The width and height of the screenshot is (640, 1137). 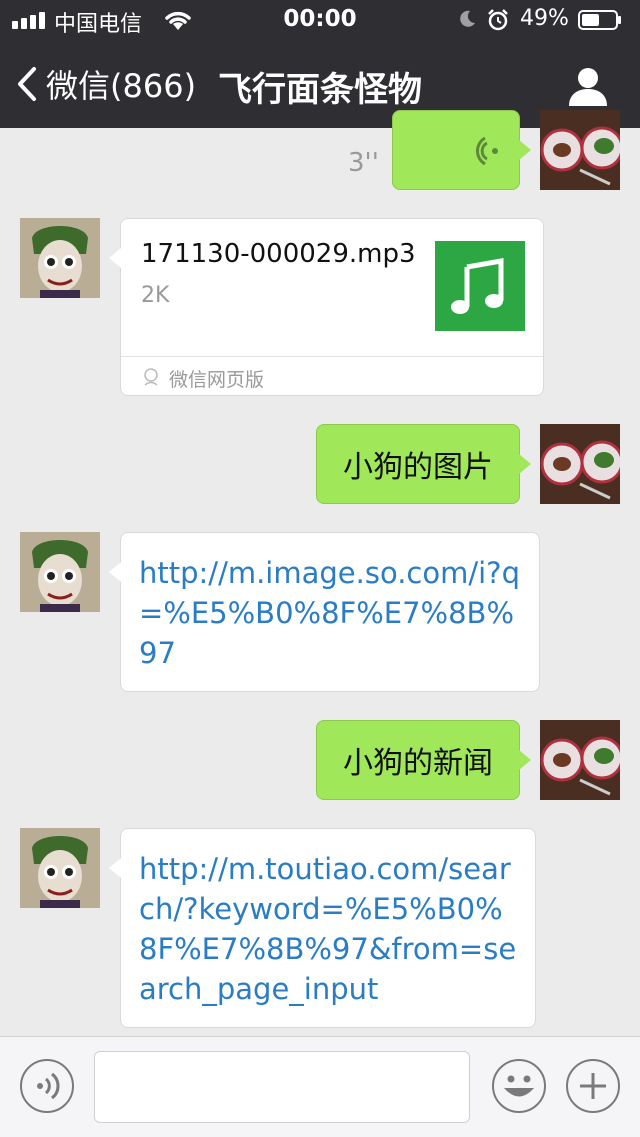 I want to click on profile-icon, so click(x=588, y=86).